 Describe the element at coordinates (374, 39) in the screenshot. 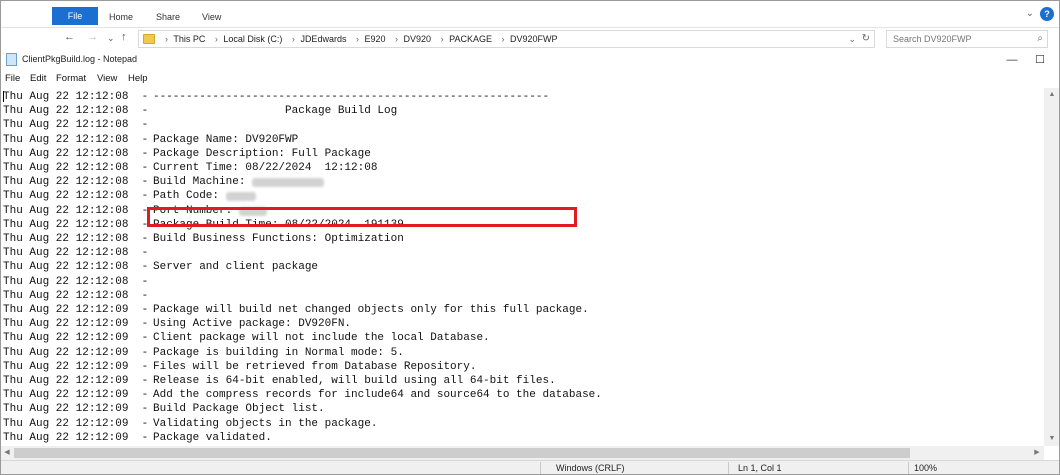

I see `breadcrumb-e920: E920` at that location.